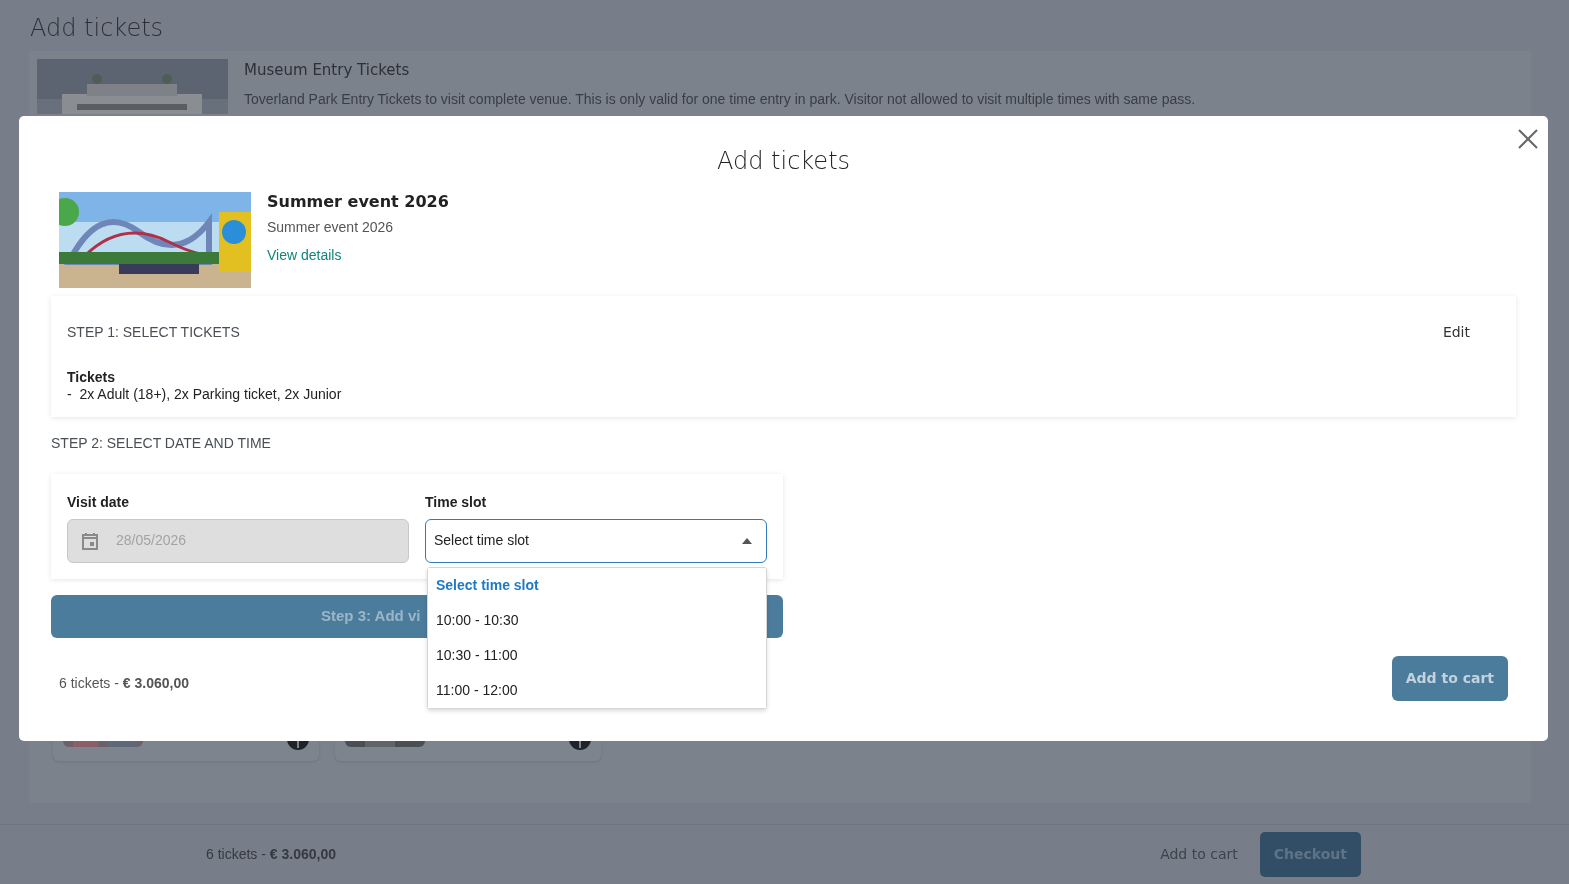 Image resolution: width=1569 pixels, height=884 pixels. I want to click on modal-title: Add tickets, so click(783, 161).